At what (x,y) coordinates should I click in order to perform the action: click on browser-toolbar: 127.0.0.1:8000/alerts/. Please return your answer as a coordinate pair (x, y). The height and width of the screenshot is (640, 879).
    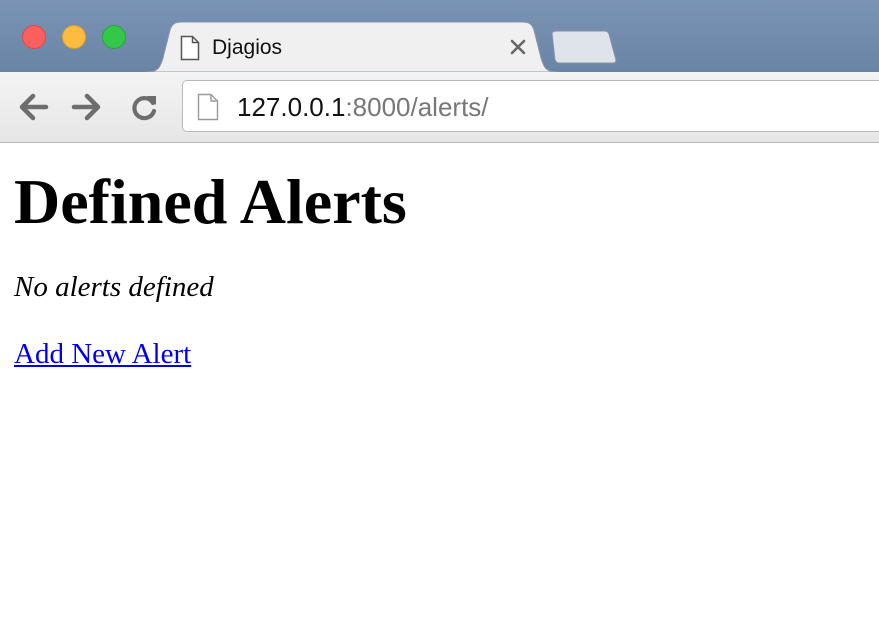
    Looking at the image, I should click on (439, 107).